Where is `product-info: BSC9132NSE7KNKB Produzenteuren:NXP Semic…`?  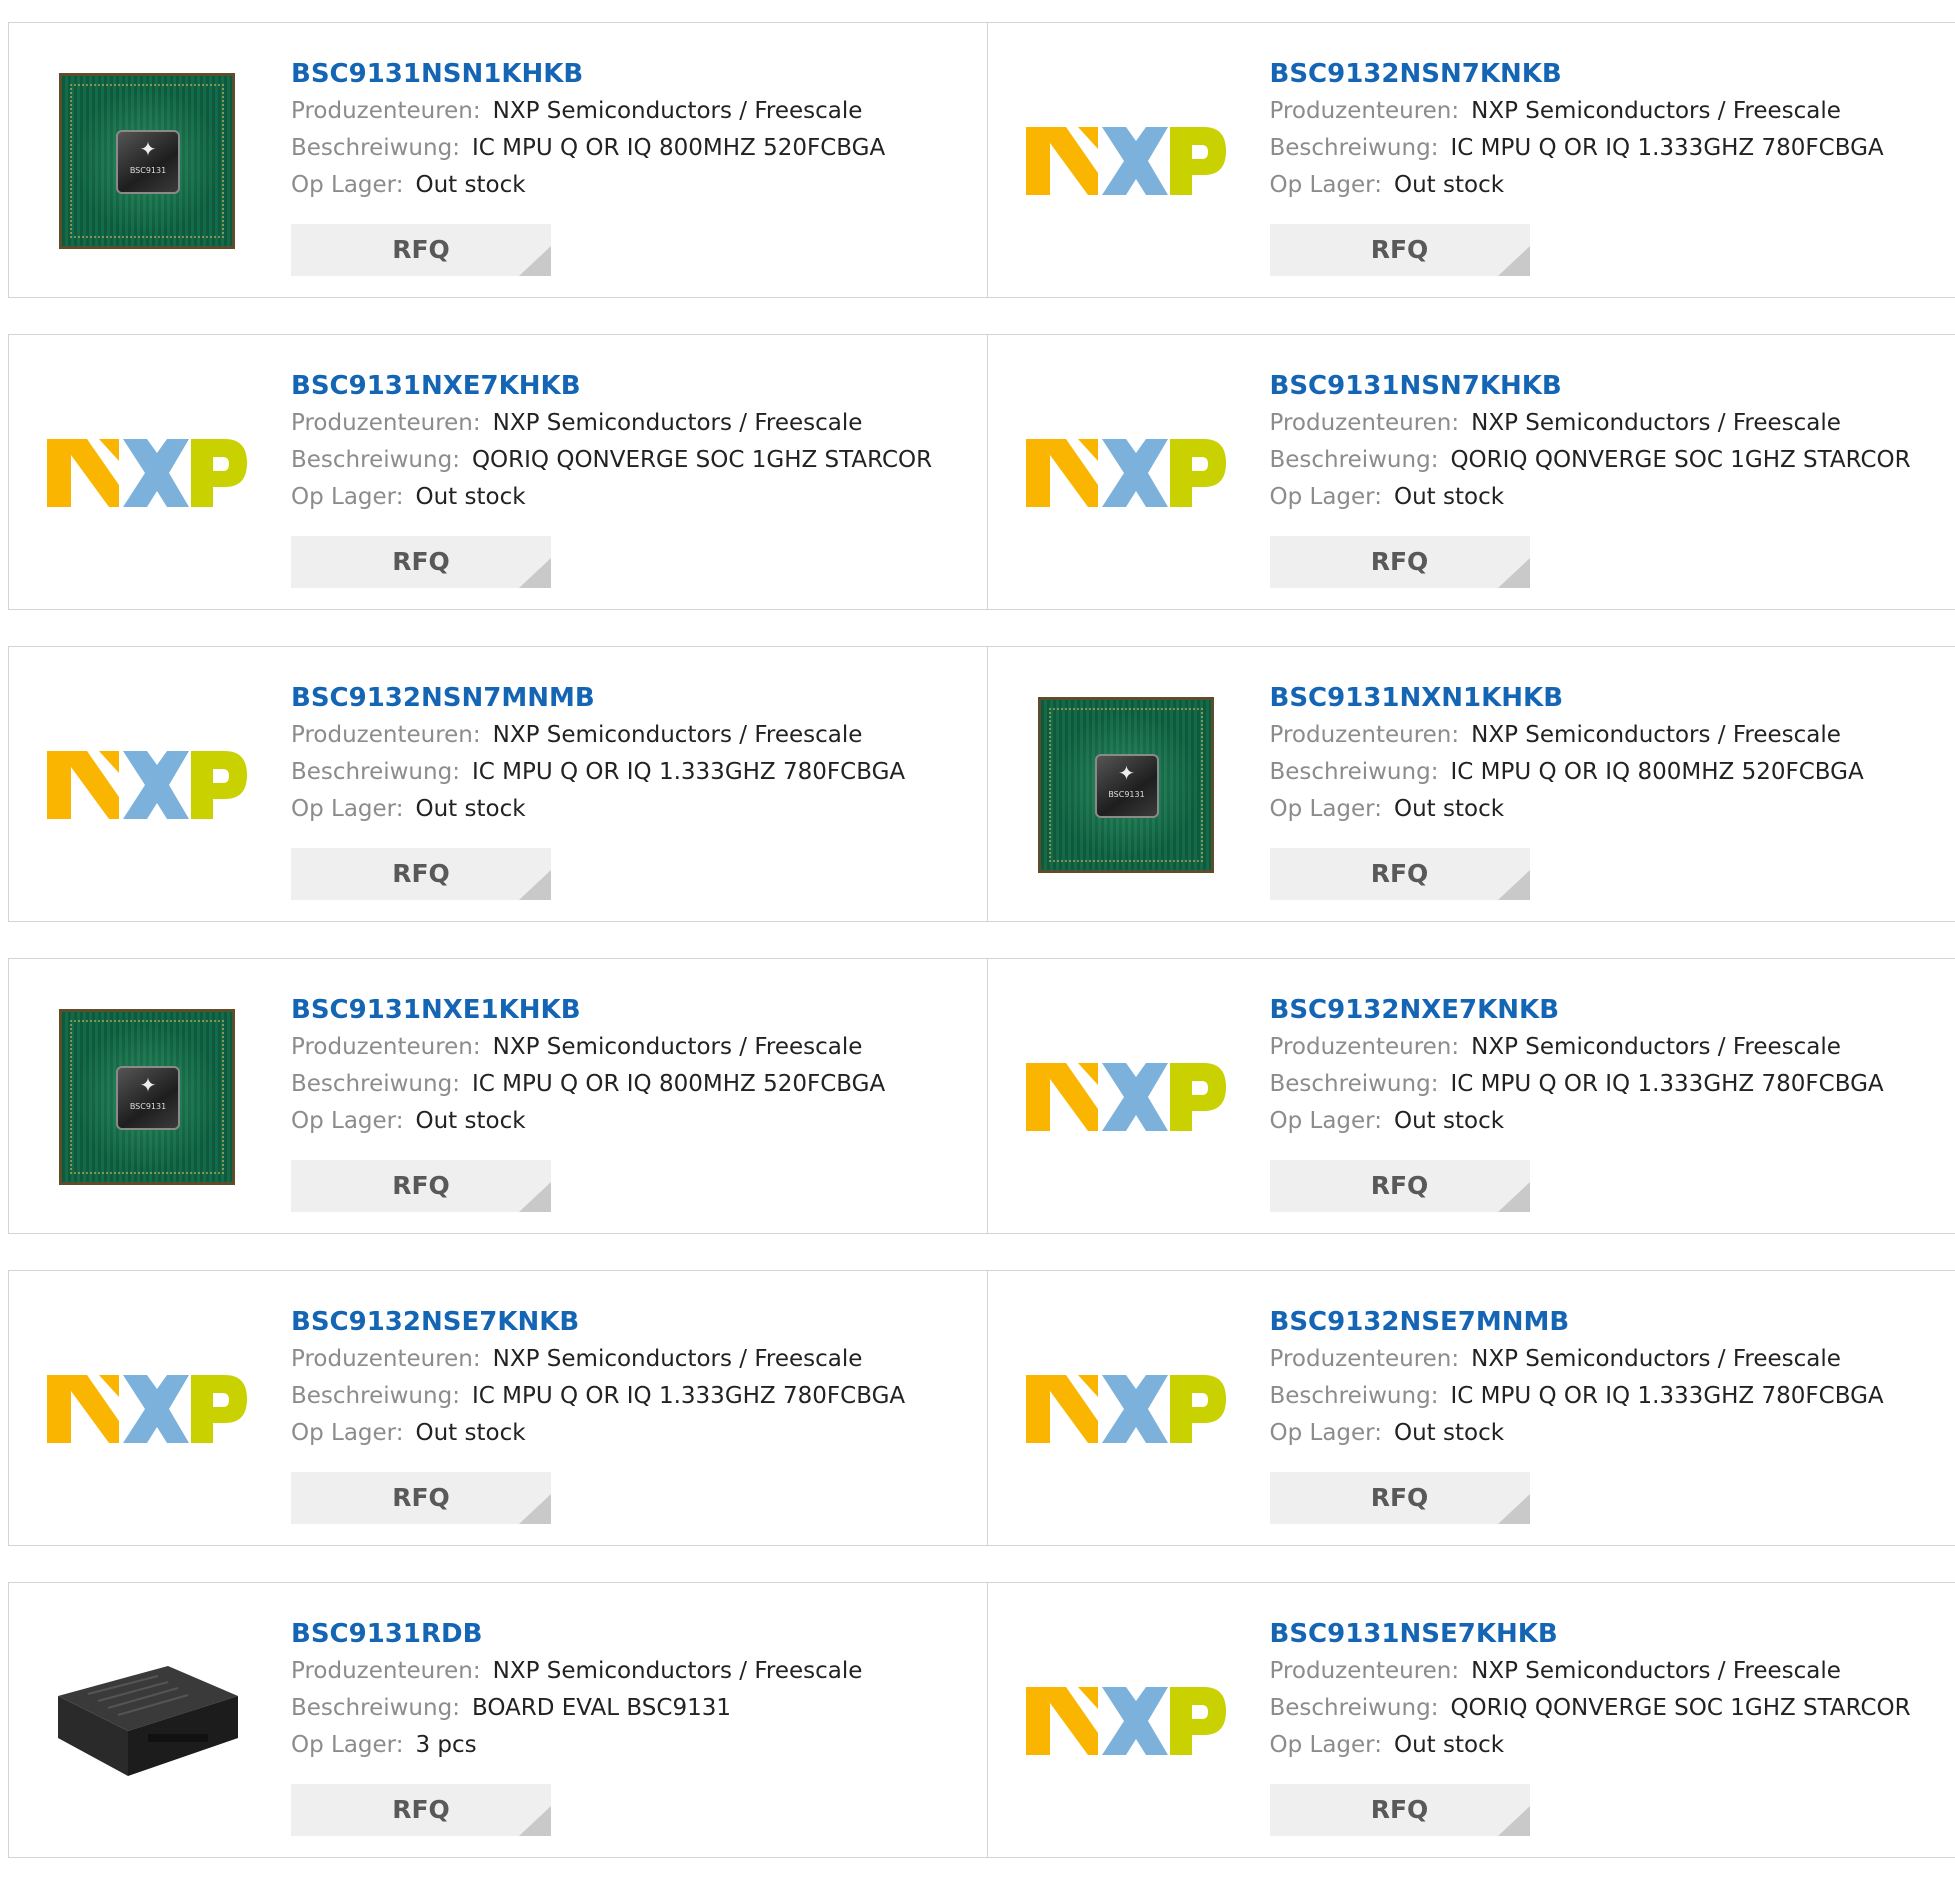
product-info: BSC9132NSE7KNKB Produzenteuren:NXP Semic… is located at coordinates (598, 1377).